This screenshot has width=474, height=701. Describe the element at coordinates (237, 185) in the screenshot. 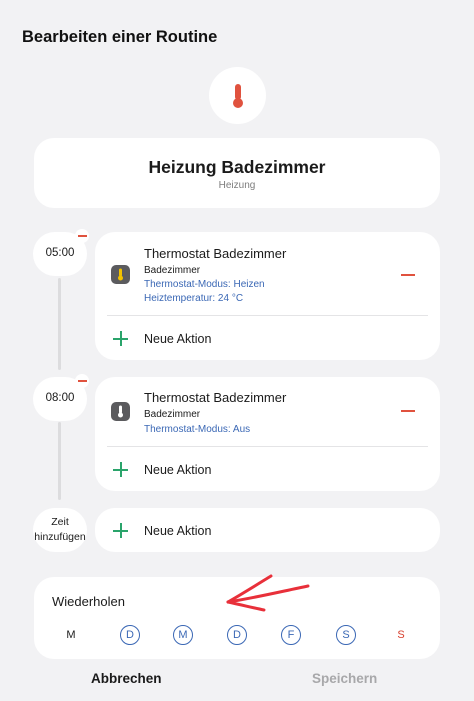

I see `routine-type: Heizung` at that location.